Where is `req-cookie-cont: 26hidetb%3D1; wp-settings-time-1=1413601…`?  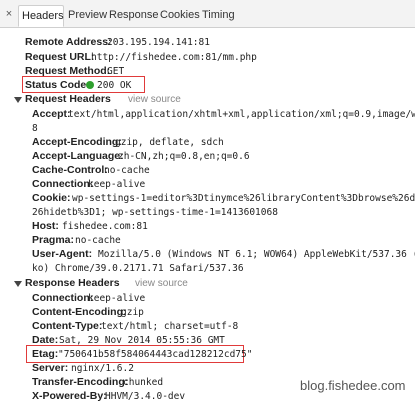
req-cookie-cont: 26hidetb%3D1; wp-settings-time-1=1413601… is located at coordinates (207, 212).